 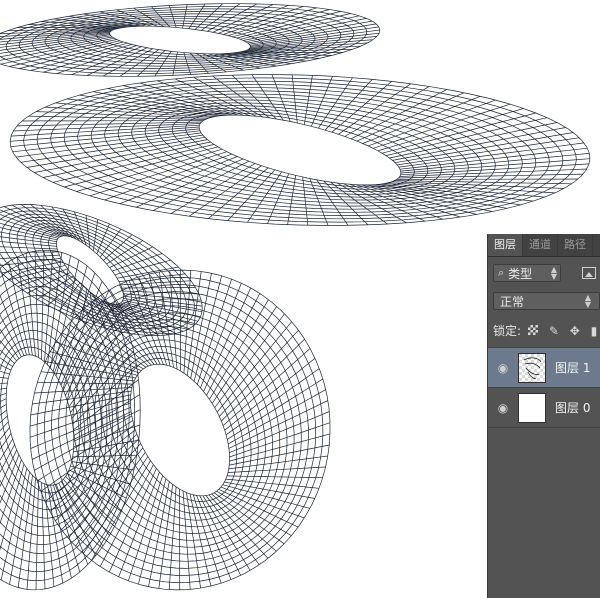 What do you see at coordinates (575, 245) in the screenshot?
I see `tab-paths: 路径` at bounding box center [575, 245].